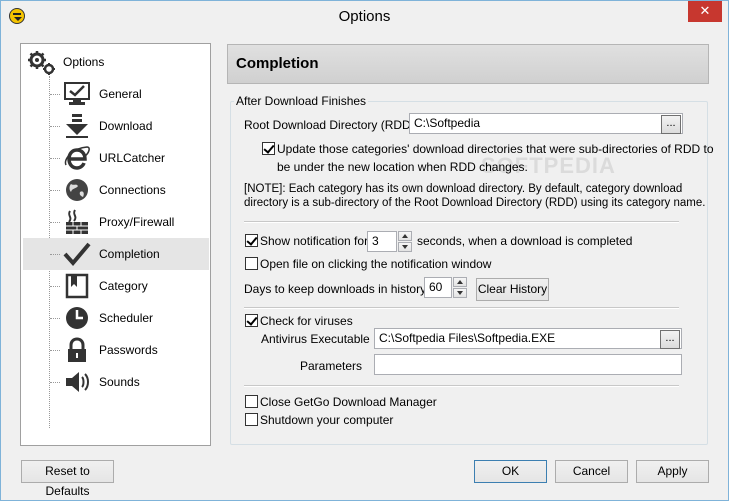 The width and height of the screenshot is (729, 501). Describe the element at coordinates (591, 471) in the screenshot. I see `cancel-button: Cancel` at that location.